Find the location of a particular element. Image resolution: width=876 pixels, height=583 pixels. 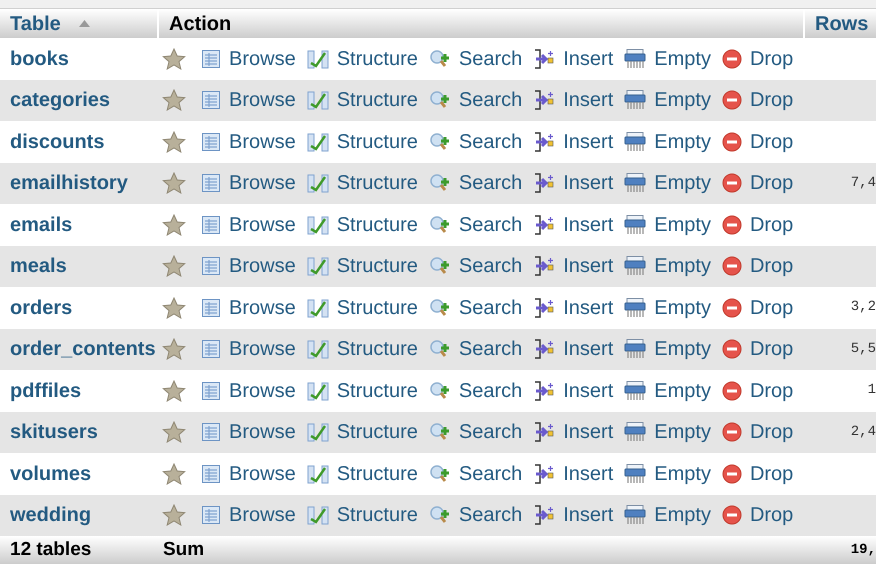

sort-arrow-icon is located at coordinates (84, 23).